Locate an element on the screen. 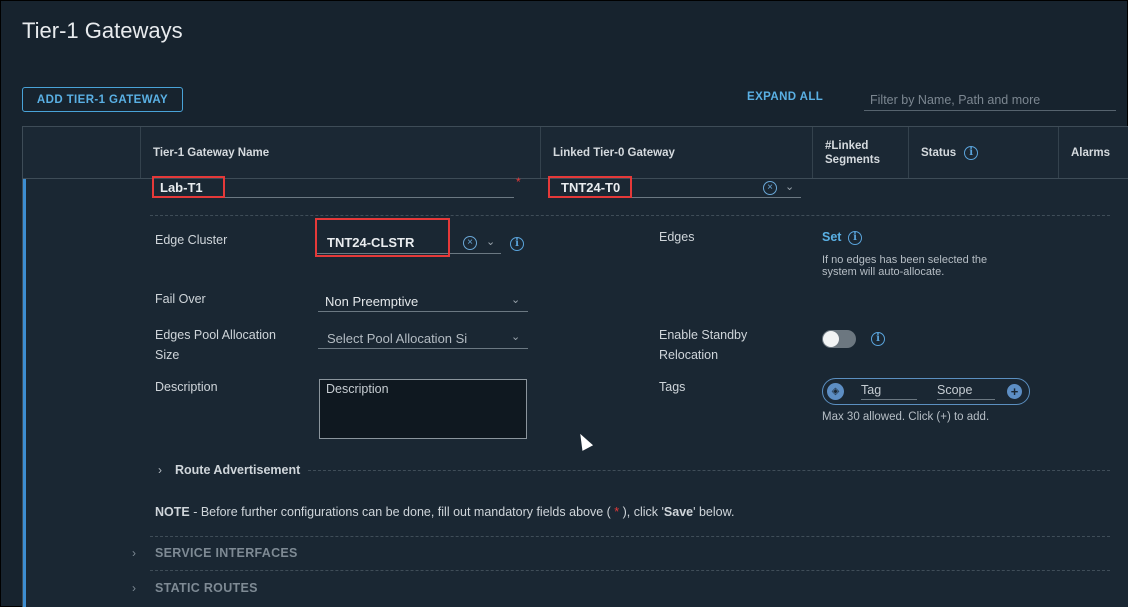  note-label: NOTE is located at coordinates (172, 512).